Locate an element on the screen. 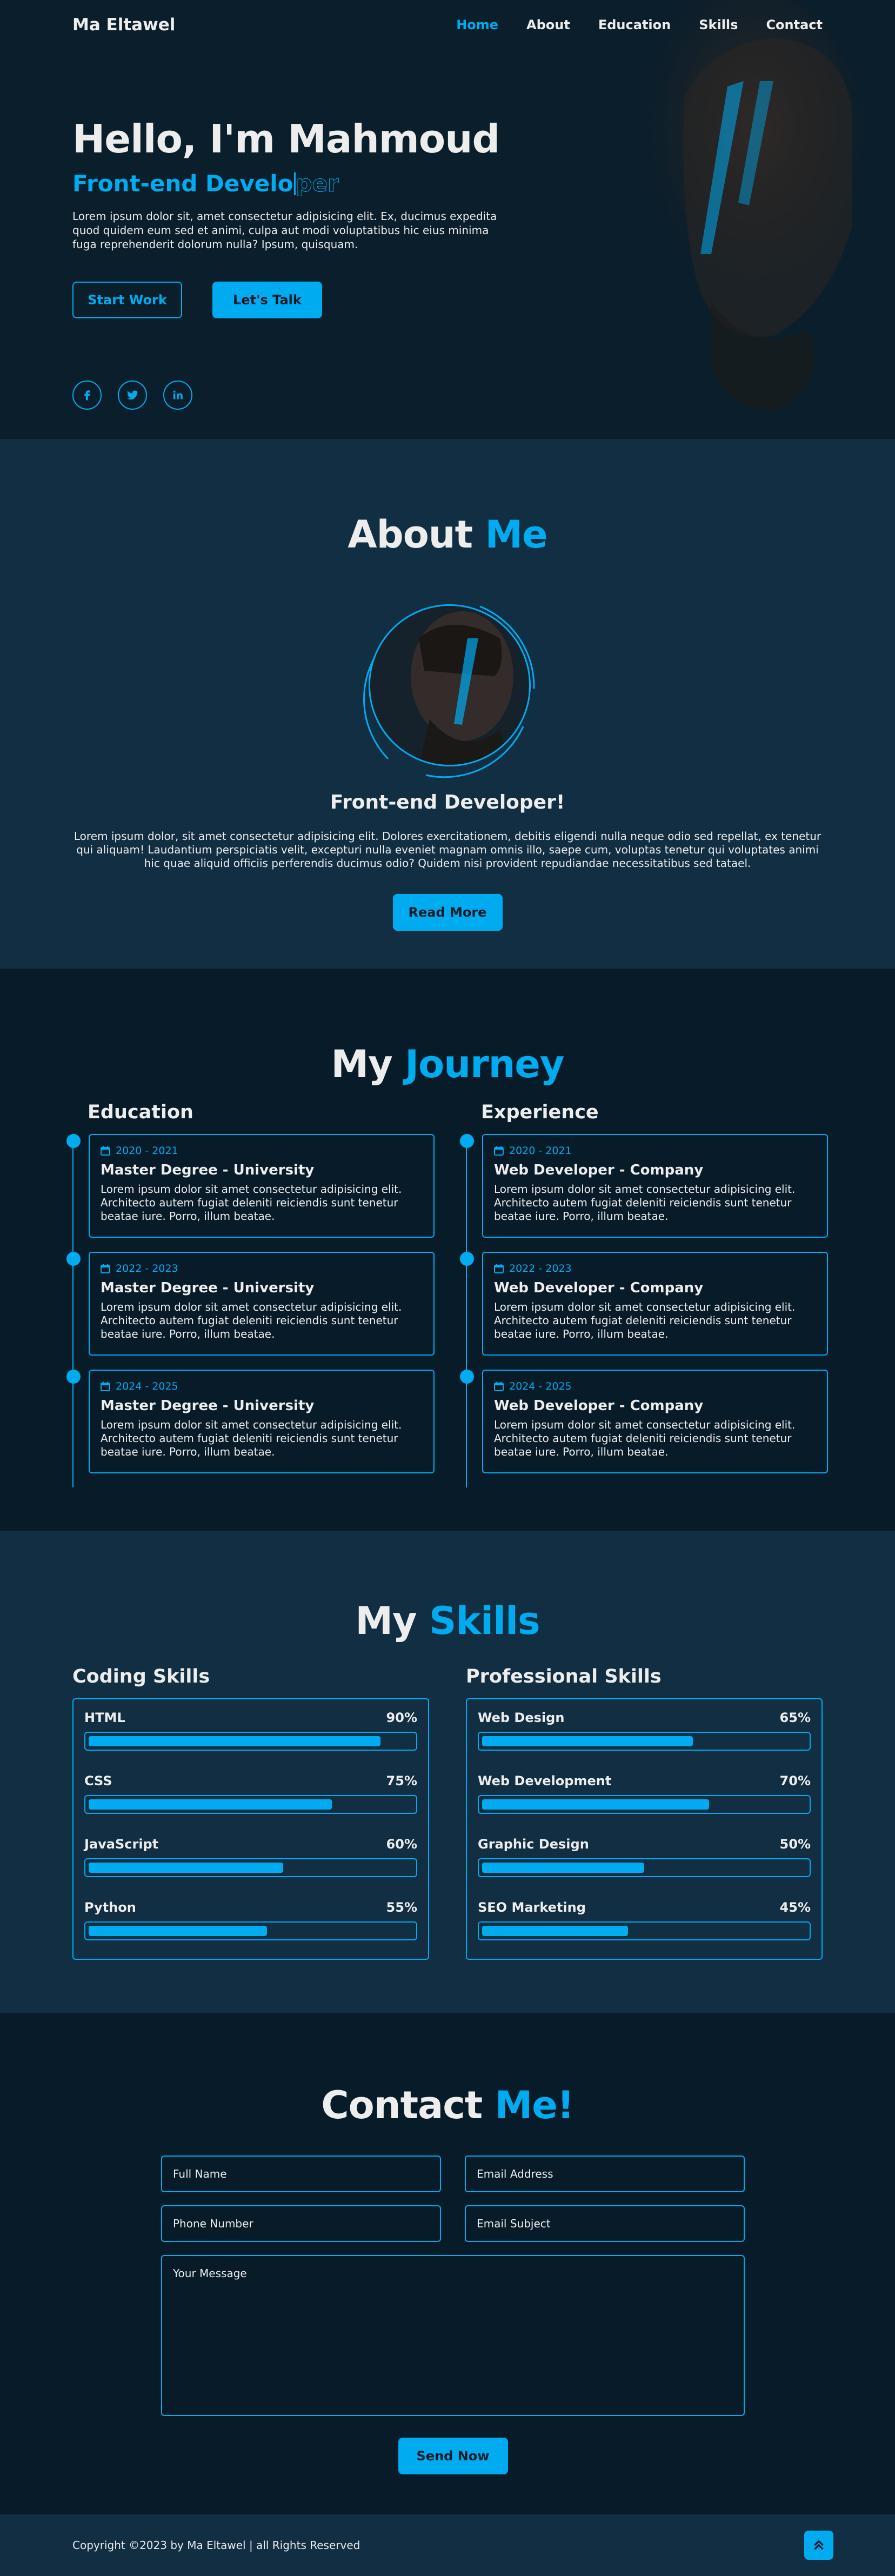 This screenshot has width=895, height=2576. skill-percent: 45% is located at coordinates (795, 1908).